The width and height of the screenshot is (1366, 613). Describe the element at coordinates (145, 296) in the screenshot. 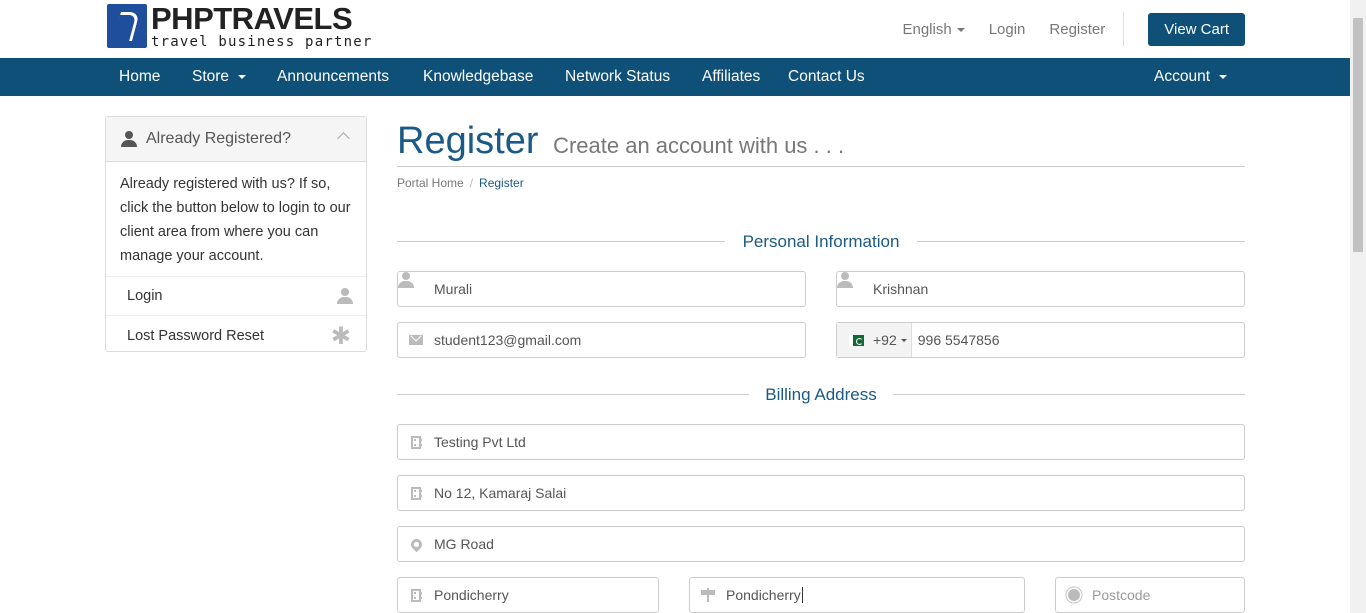

I see `sidebar-login-label: Login` at that location.